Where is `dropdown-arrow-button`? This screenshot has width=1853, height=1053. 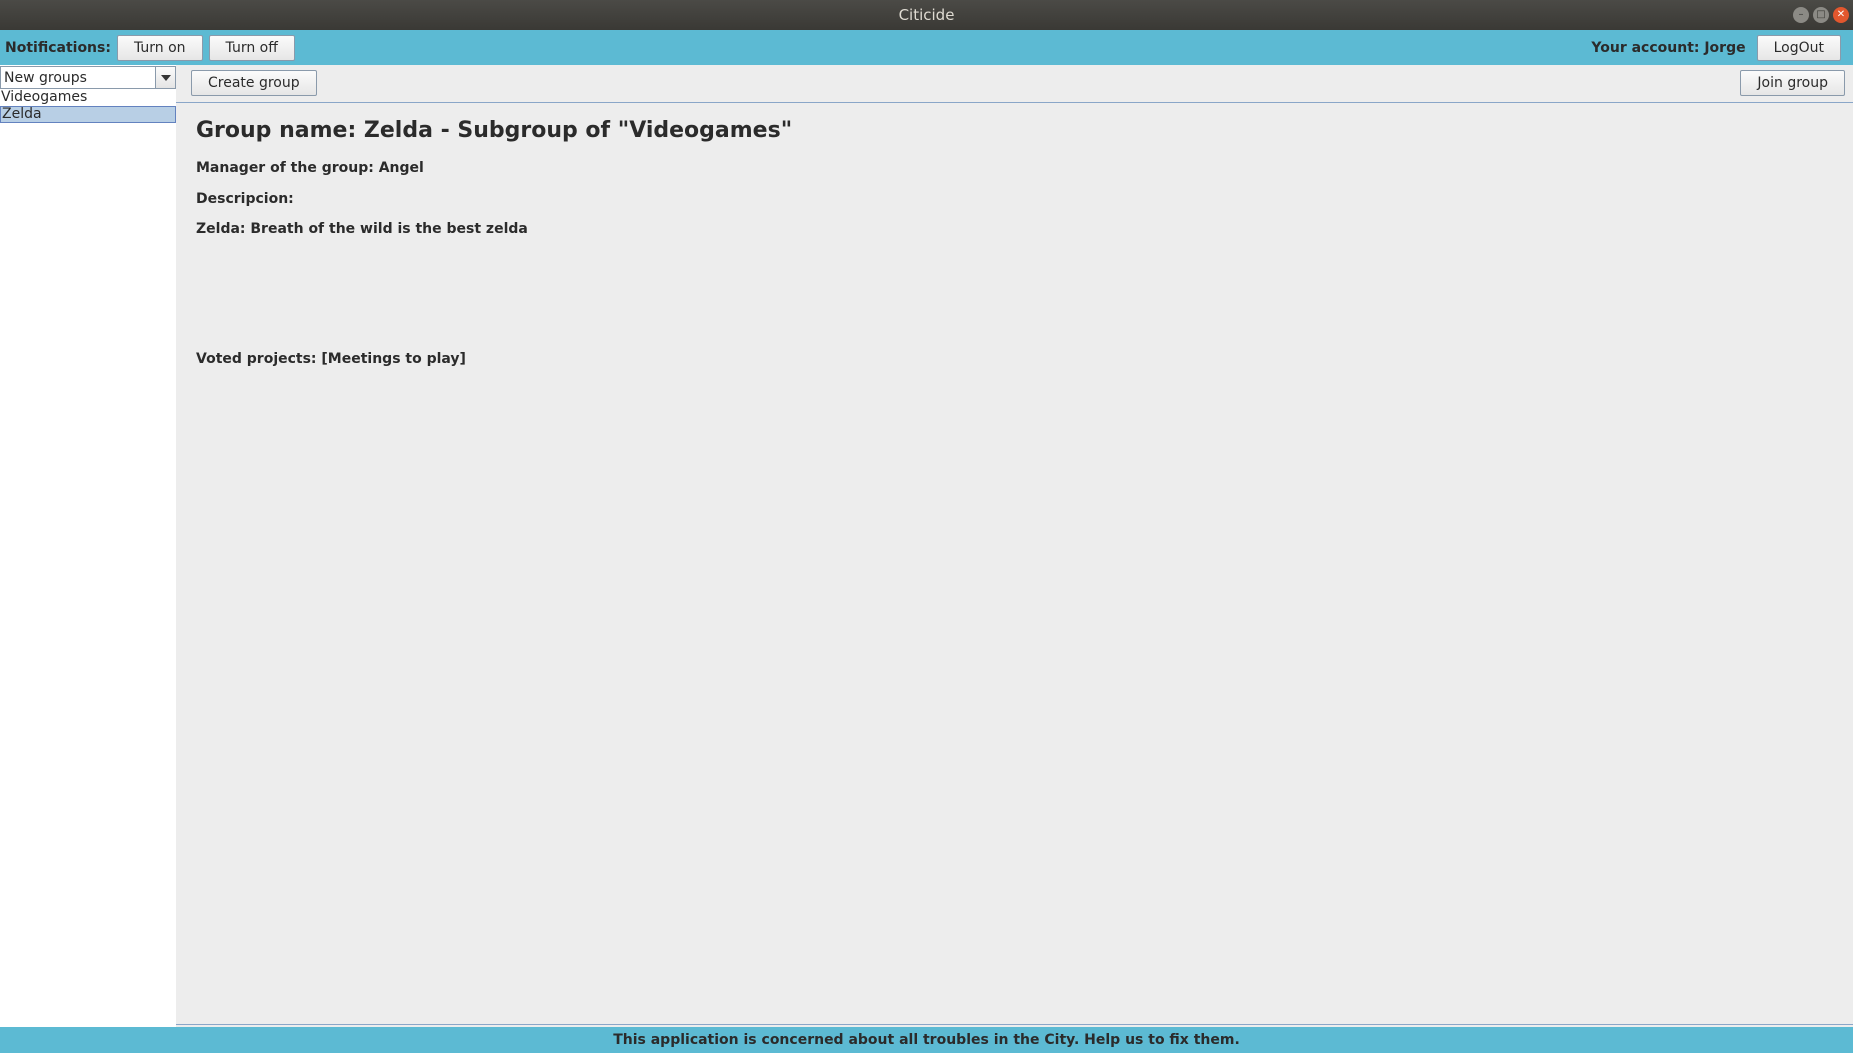 dropdown-arrow-button is located at coordinates (165, 77).